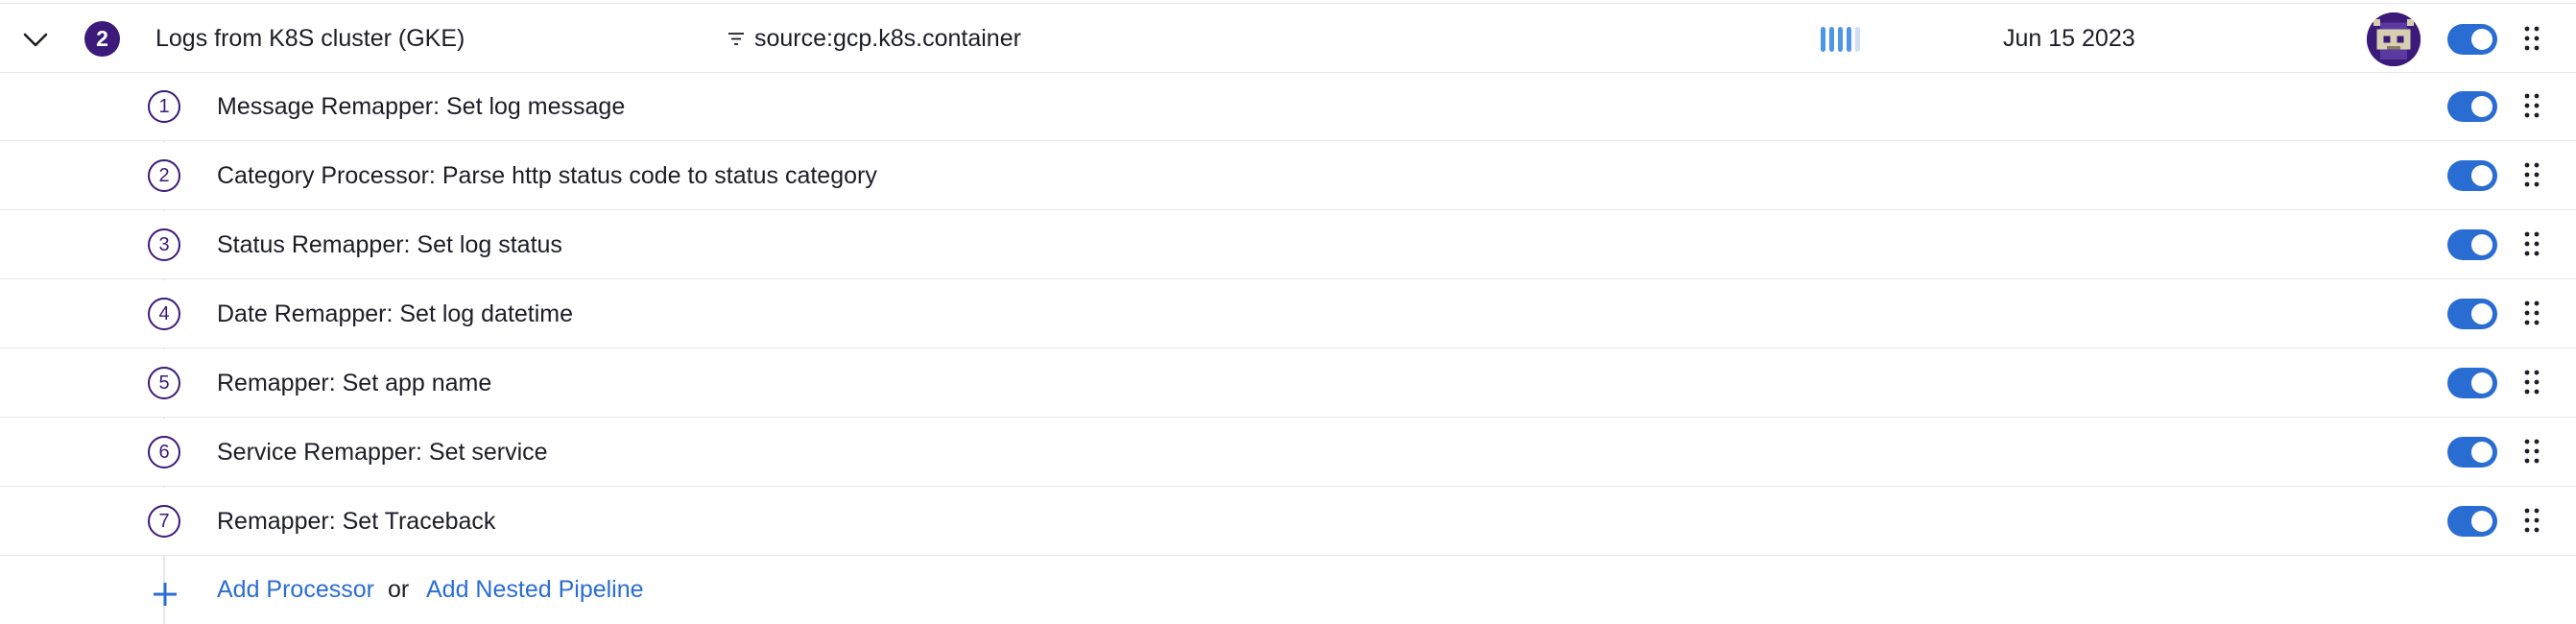 The image size is (2576, 624). Describe the element at coordinates (164, 107) in the screenshot. I see `processor-number-badge: 1` at that location.